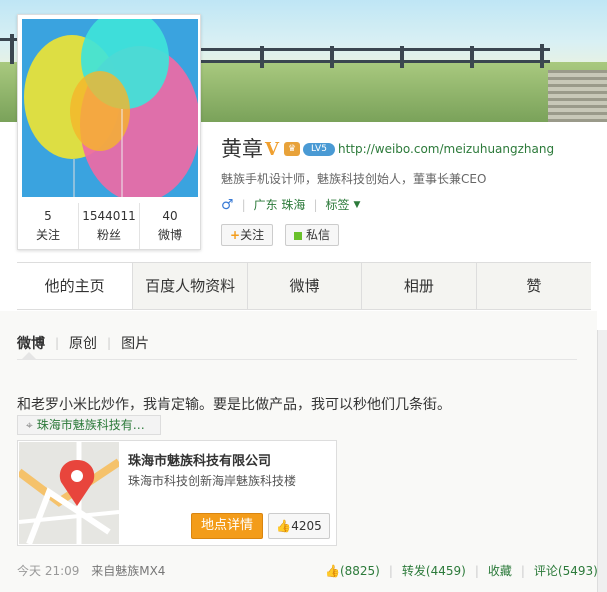 This screenshot has width=607, height=592. Describe the element at coordinates (297, 359) in the screenshot. I see `subtab-divider` at that location.